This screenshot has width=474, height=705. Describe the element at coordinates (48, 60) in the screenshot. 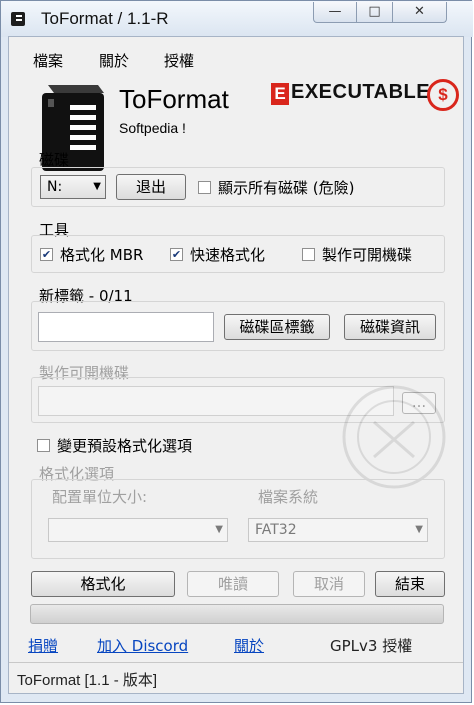

I see `menu-file: 檔案` at that location.